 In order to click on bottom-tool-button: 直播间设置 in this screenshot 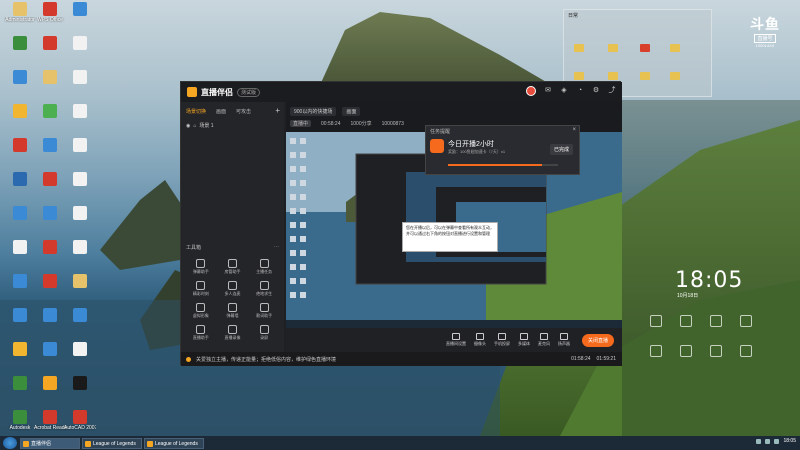, I will do `click(456, 340)`.